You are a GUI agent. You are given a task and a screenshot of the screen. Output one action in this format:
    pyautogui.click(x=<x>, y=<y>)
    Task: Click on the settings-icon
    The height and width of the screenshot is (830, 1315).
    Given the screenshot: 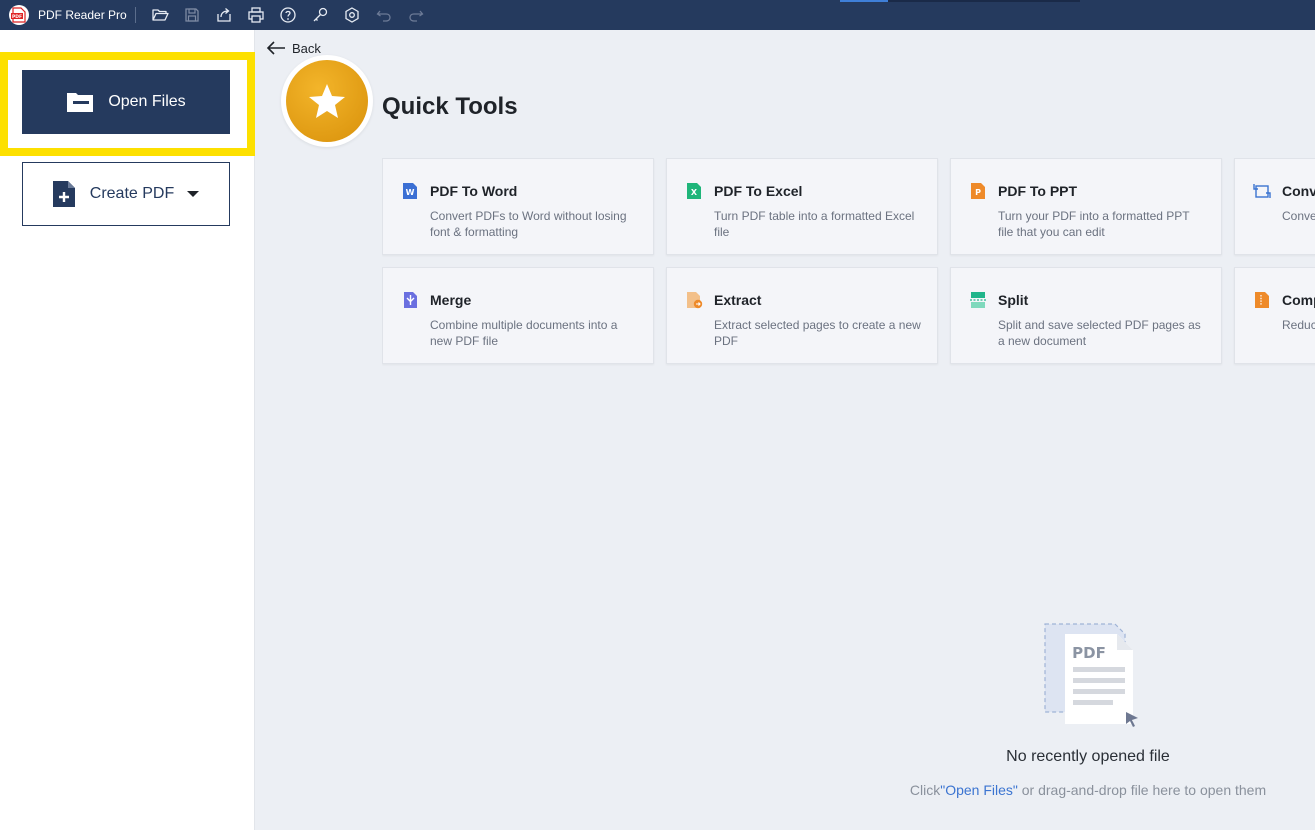 What is the action you would take?
    pyautogui.click(x=352, y=15)
    